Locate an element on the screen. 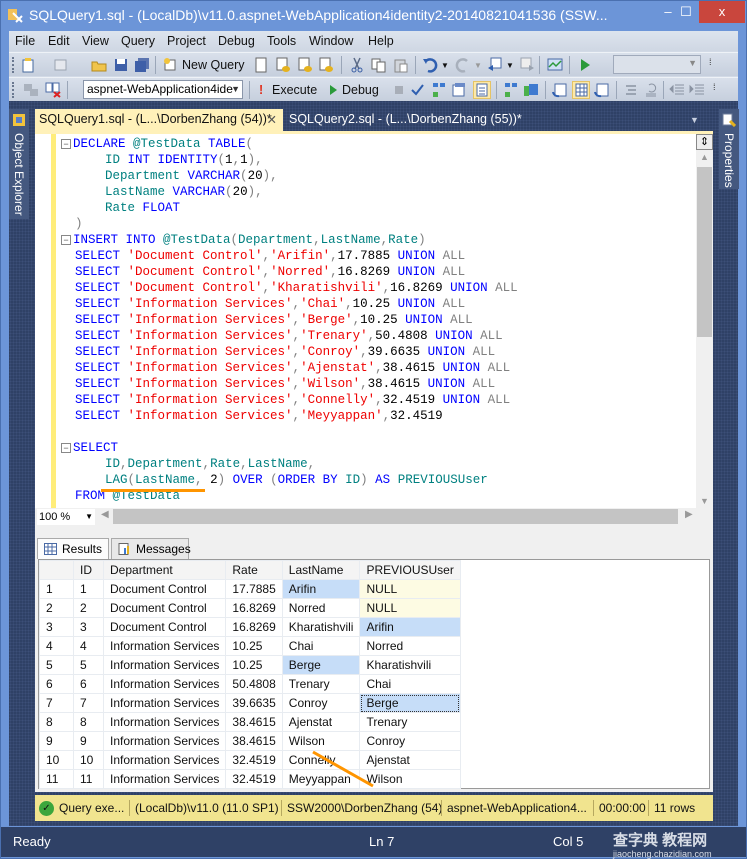  display-estimated-plan-icon is located at coordinates (439, 90).